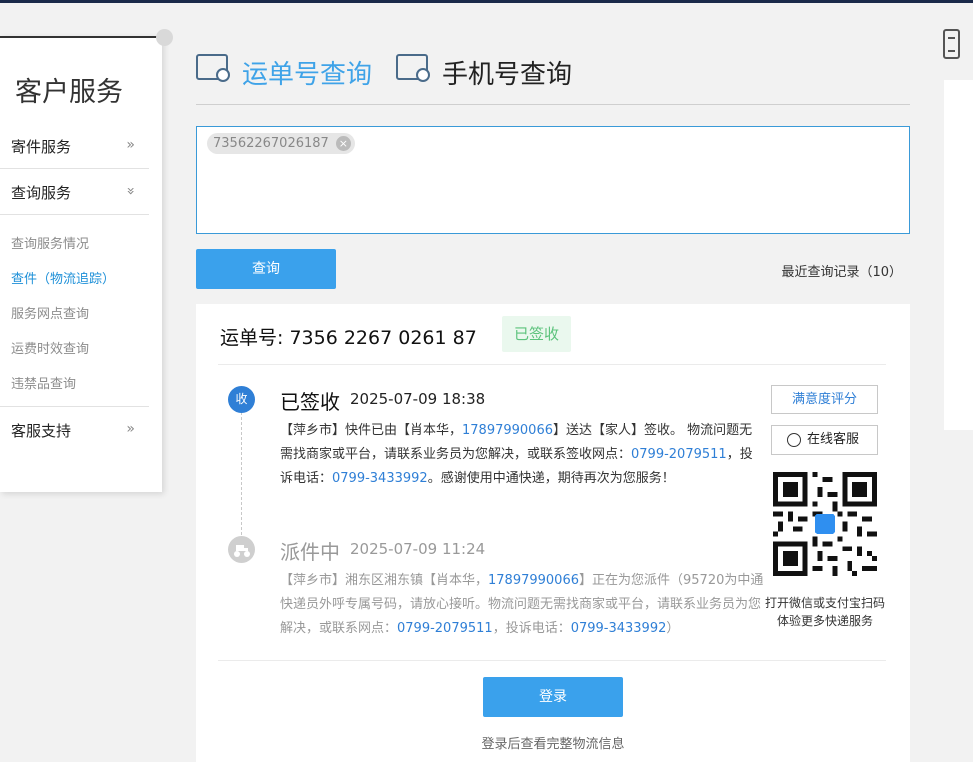 This screenshot has height=762, width=973. What do you see at coordinates (825, 612) in the screenshot?
I see `qr-caption: 打开微信或支付宝扫码 体验更多快递服务` at bounding box center [825, 612].